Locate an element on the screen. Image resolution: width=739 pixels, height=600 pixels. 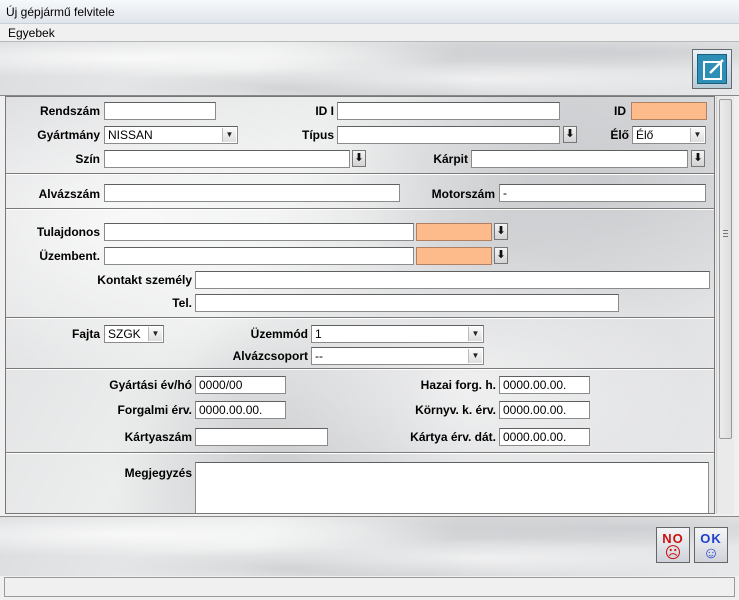
uzemmod-value: 1 is located at coordinates (318, 334).